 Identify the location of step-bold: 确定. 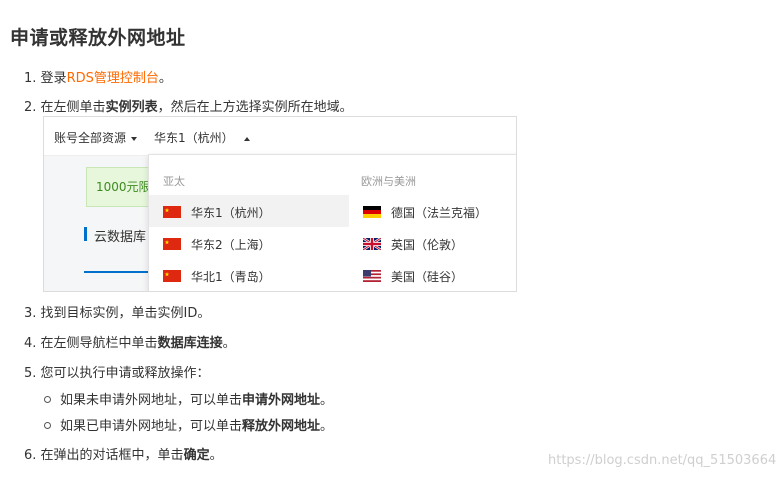
(196, 455).